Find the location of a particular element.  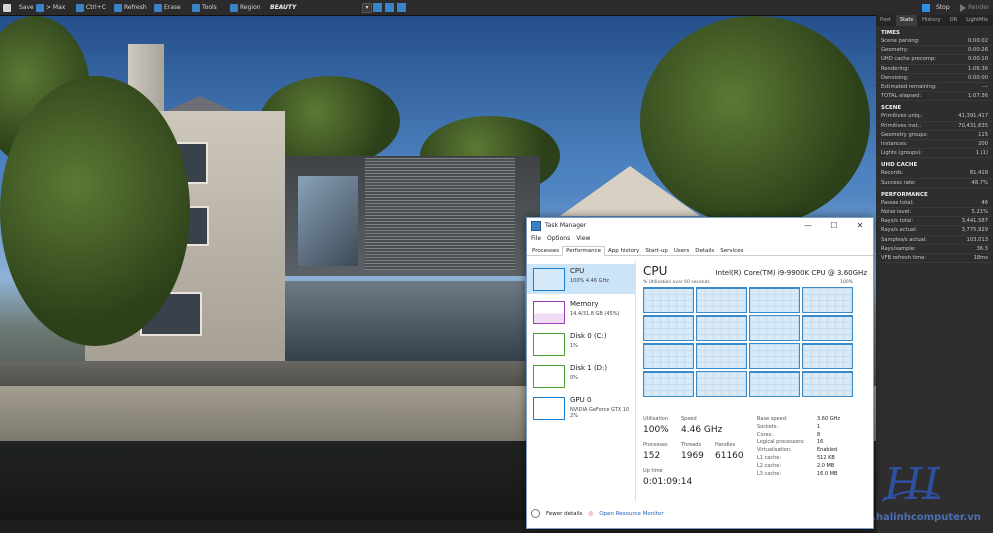

tab-app-history: App history is located at coordinates (623, 251).